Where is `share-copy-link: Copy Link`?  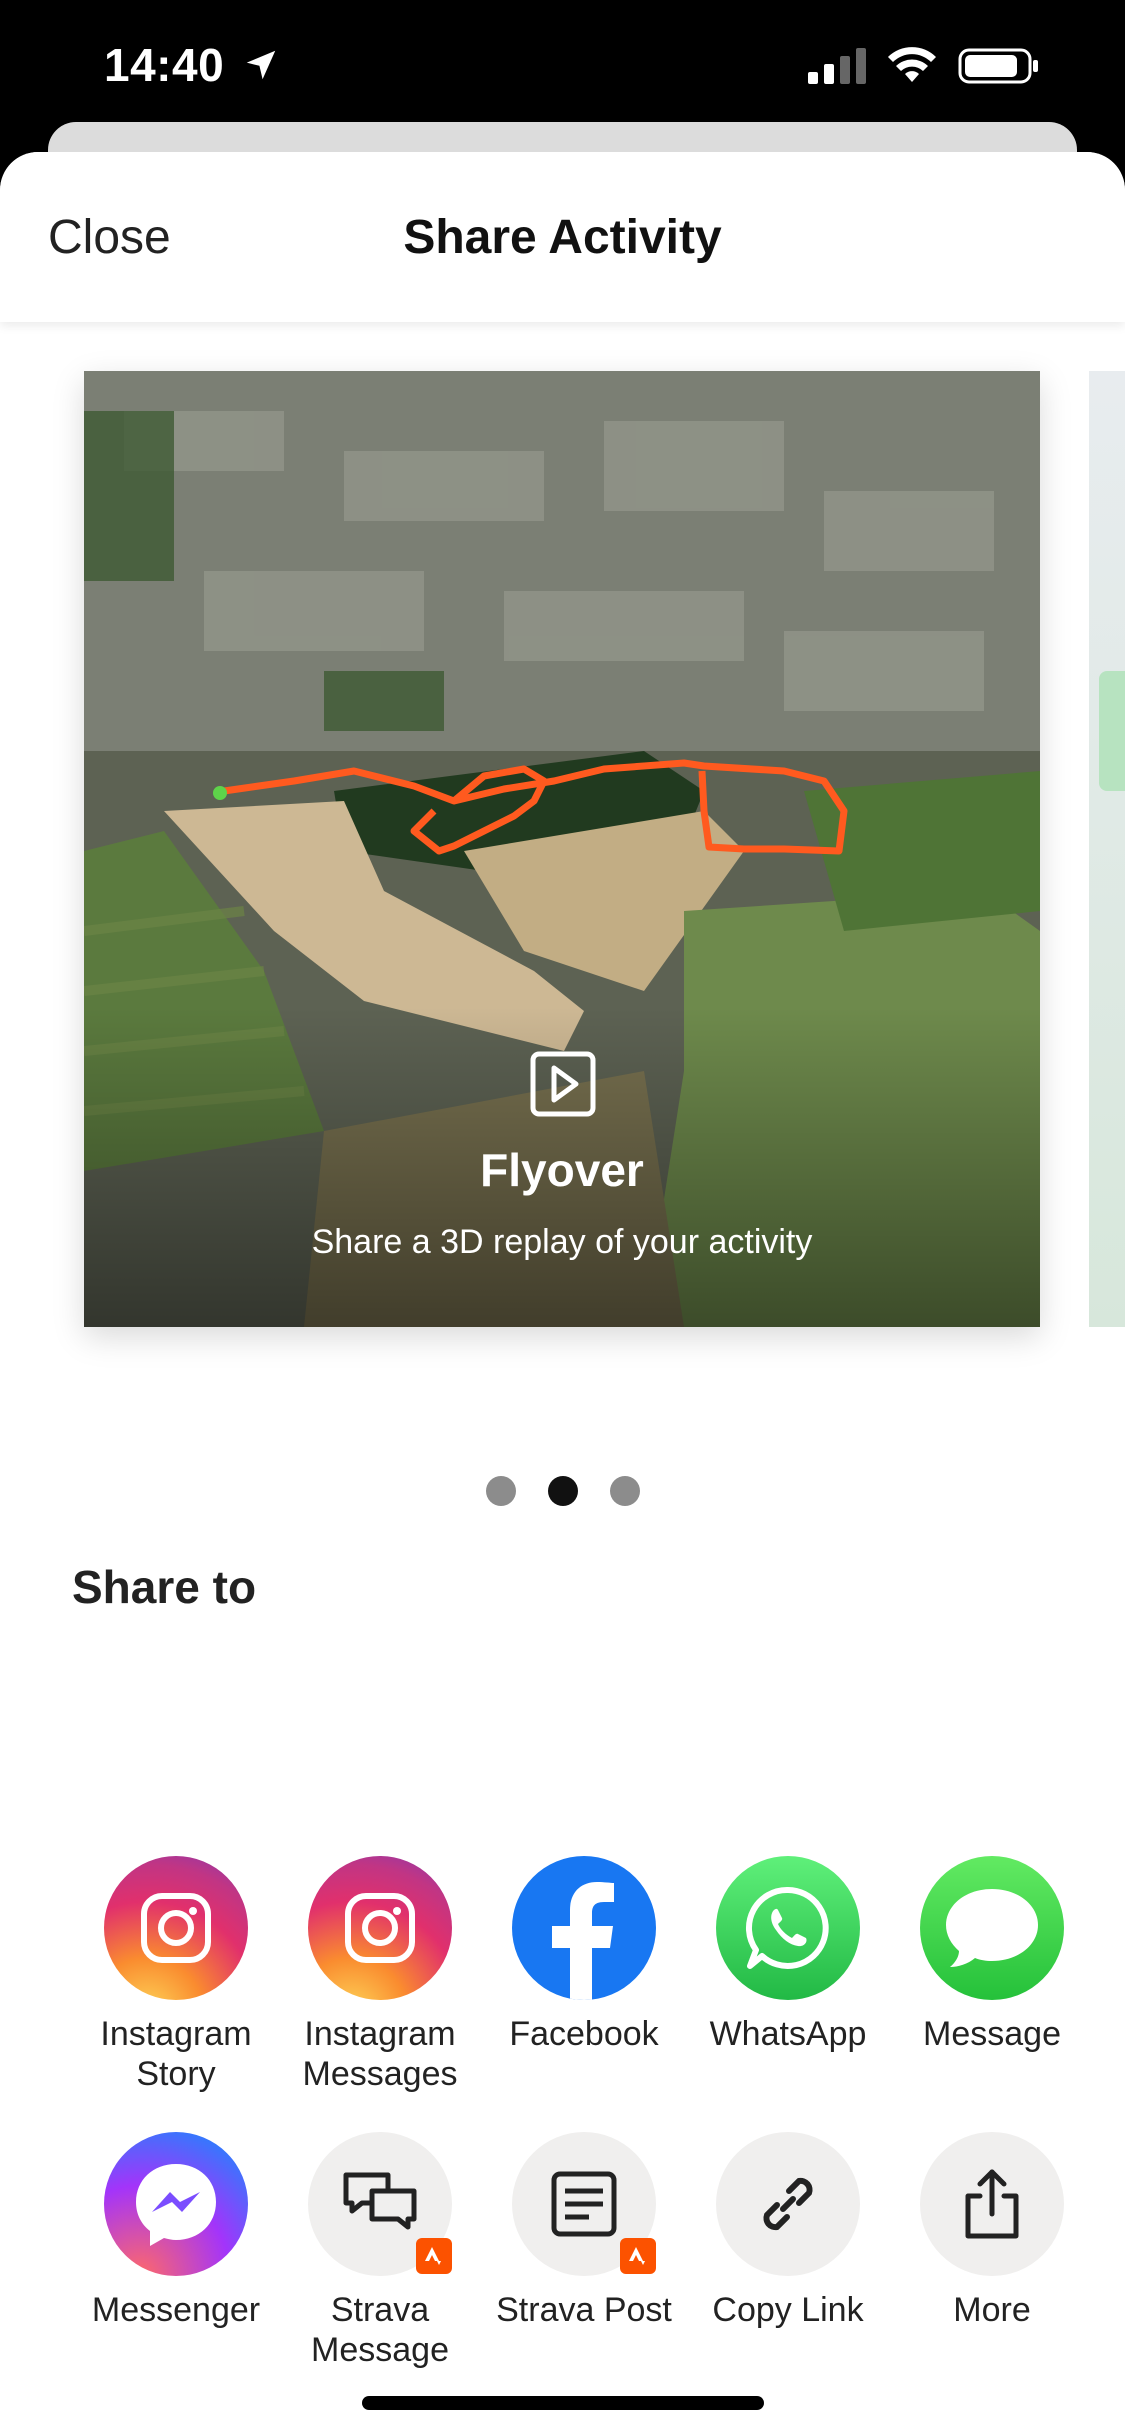 share-copy-link: Copy Link is located at coordinates (788, 2231).